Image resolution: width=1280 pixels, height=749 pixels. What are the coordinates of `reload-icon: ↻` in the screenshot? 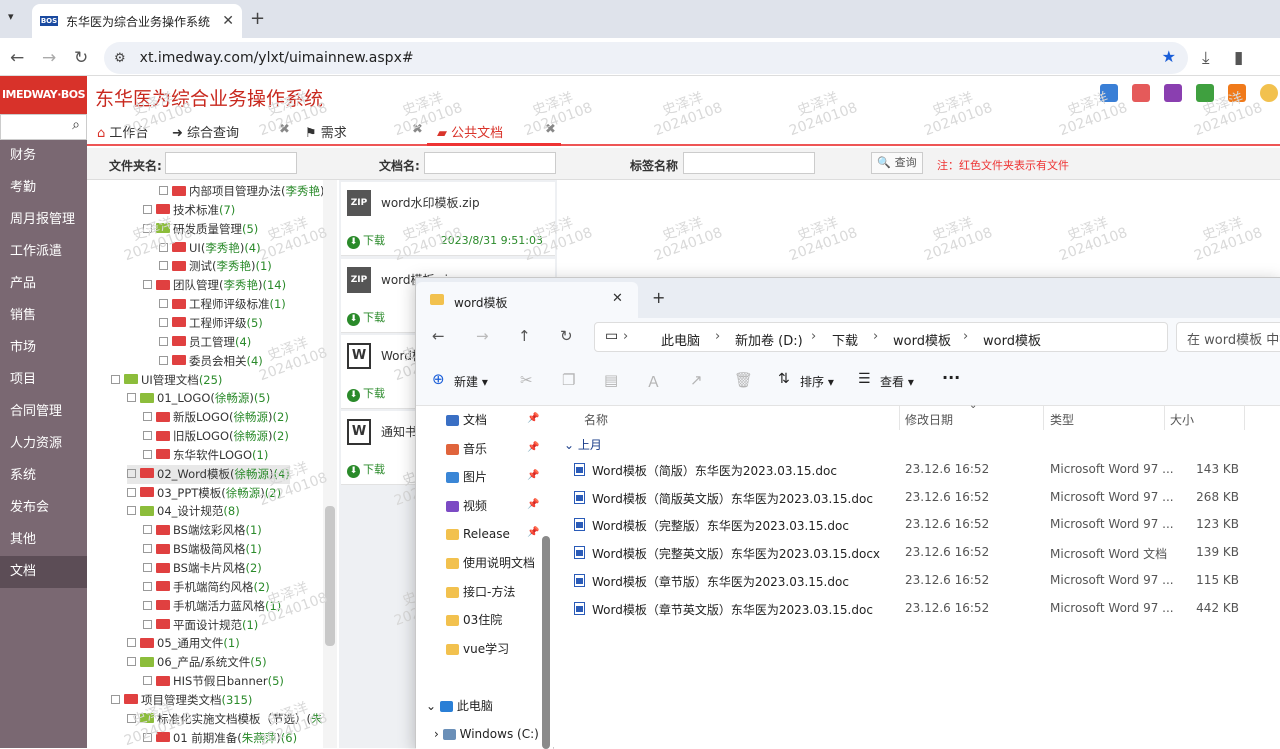 It's located at (81, 58).